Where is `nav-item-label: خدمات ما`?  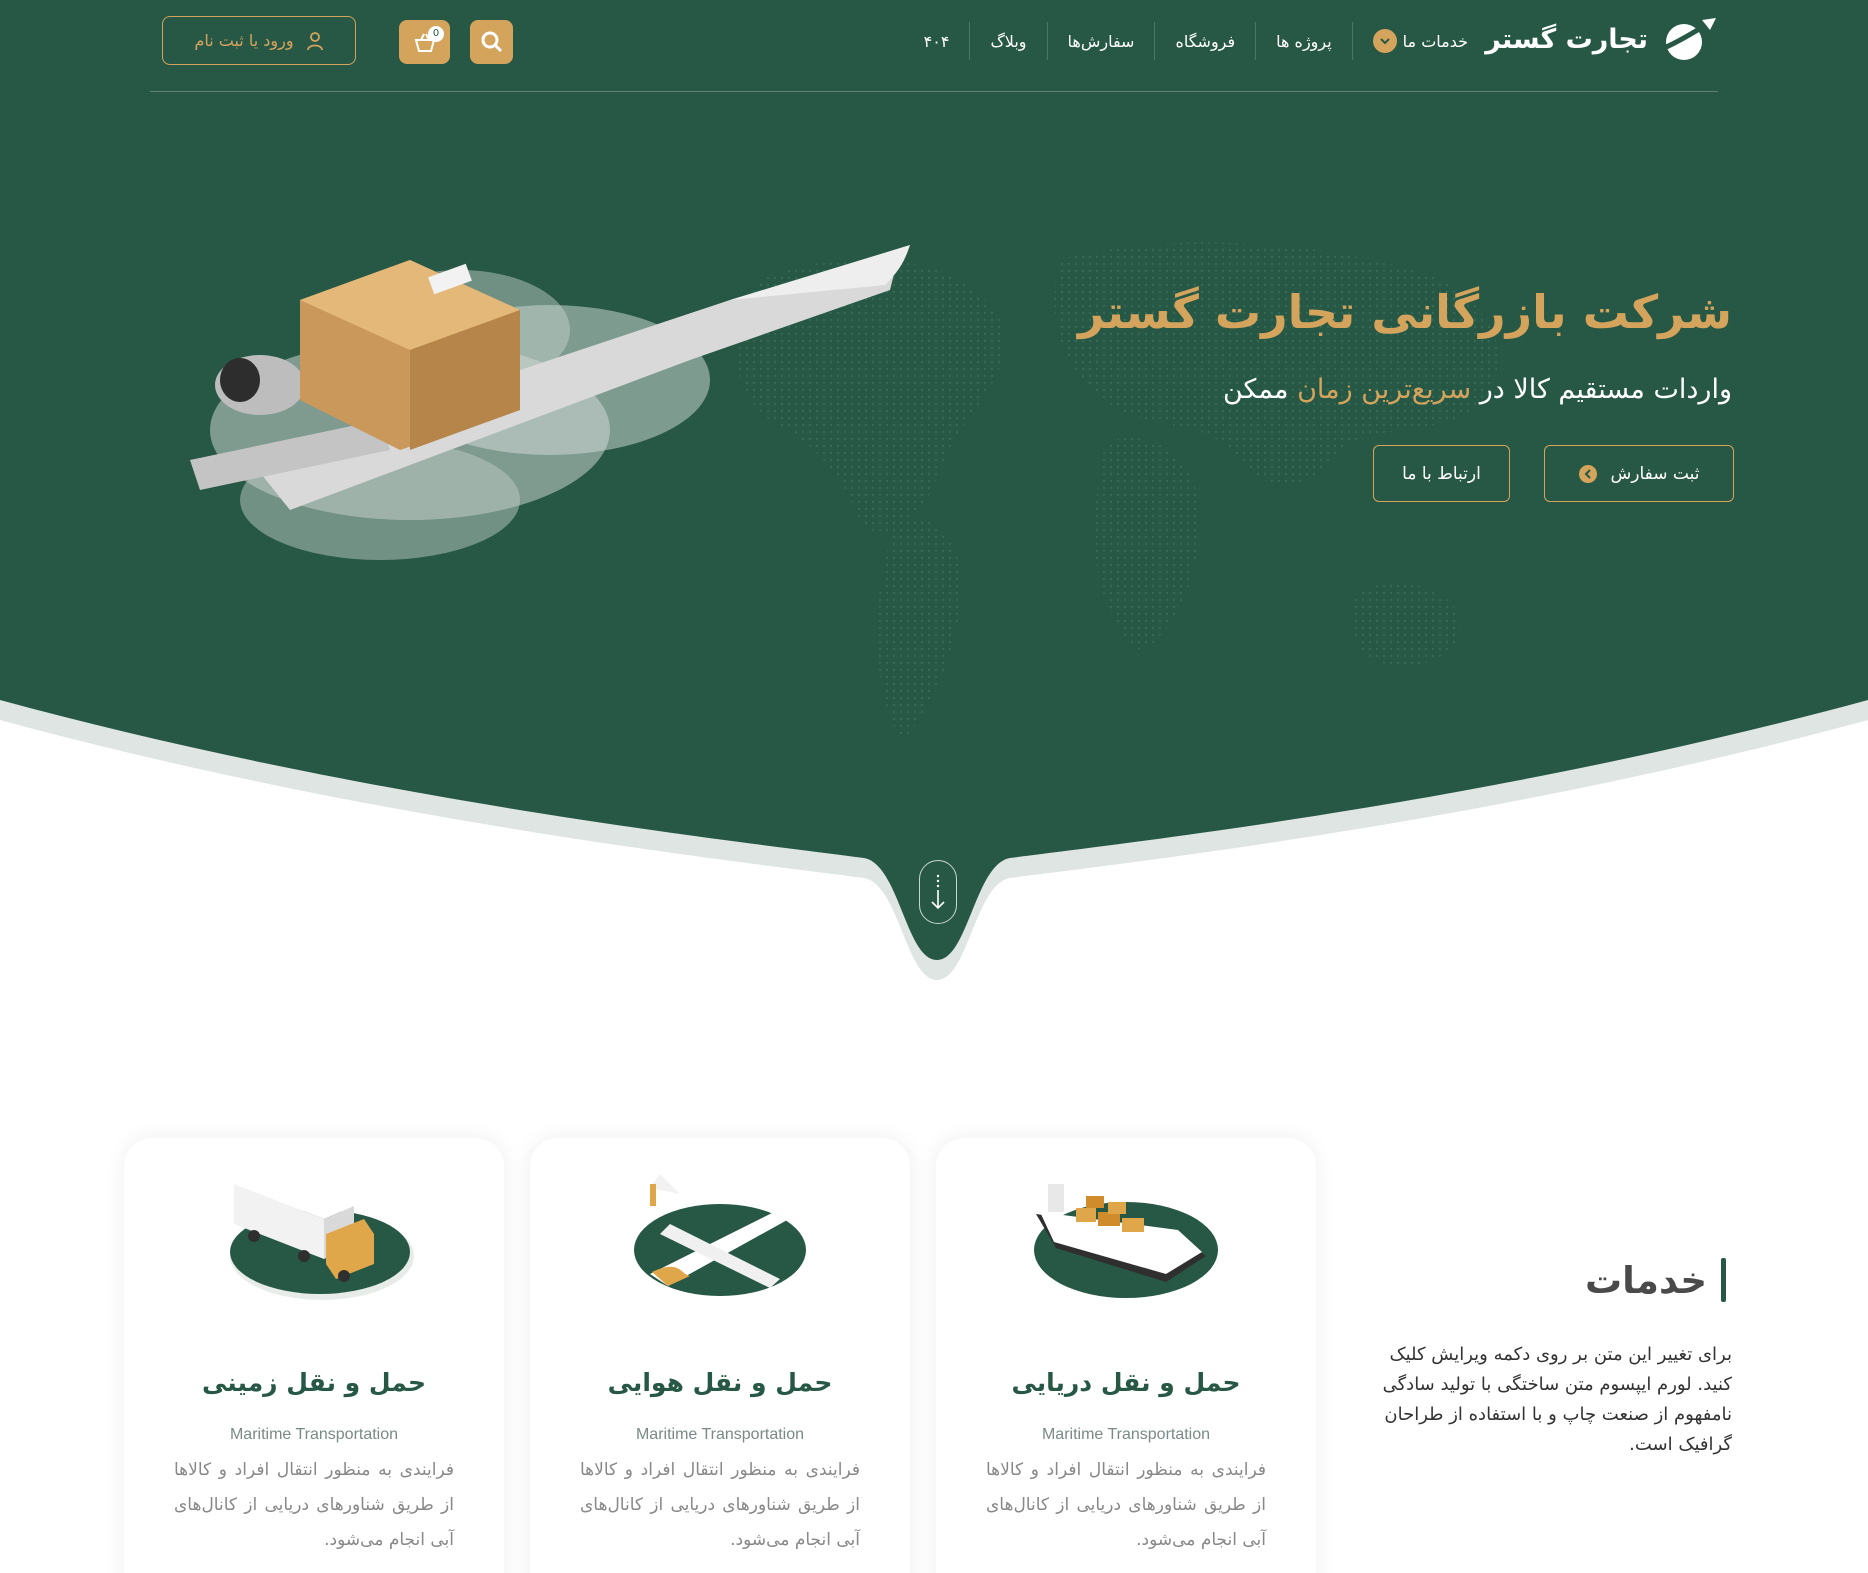
nav-item-label: خدمات ما is located at coordinates (1435, 41).